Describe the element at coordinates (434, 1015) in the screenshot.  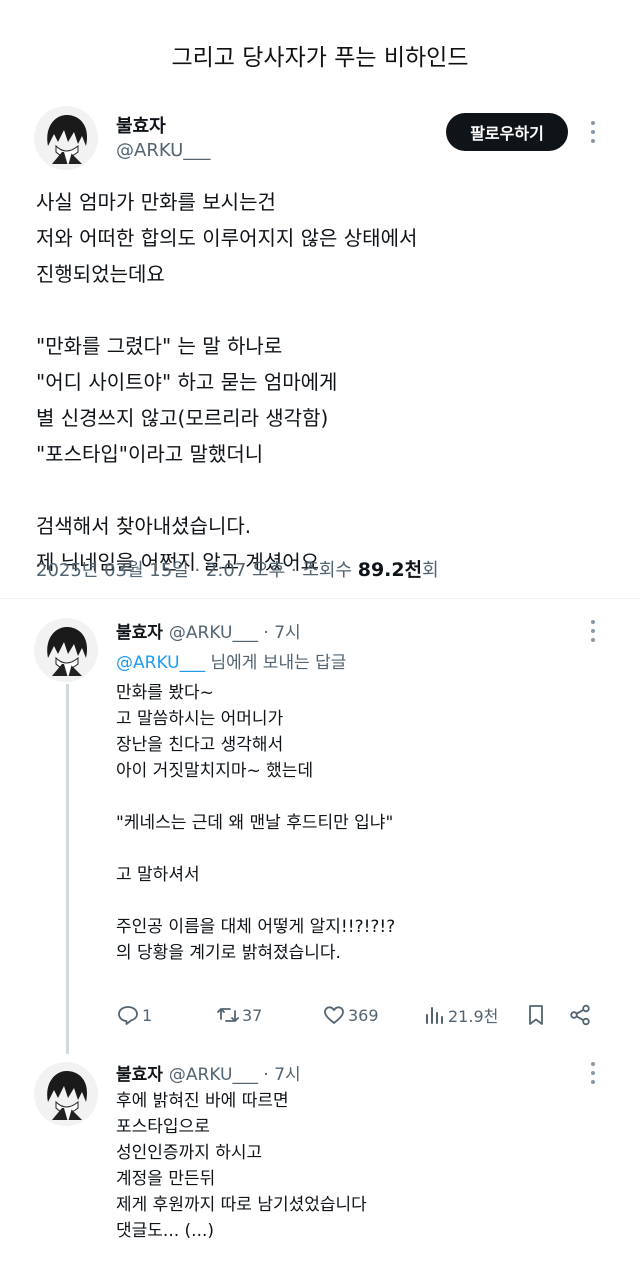
I see `analytics-icon` at that location.